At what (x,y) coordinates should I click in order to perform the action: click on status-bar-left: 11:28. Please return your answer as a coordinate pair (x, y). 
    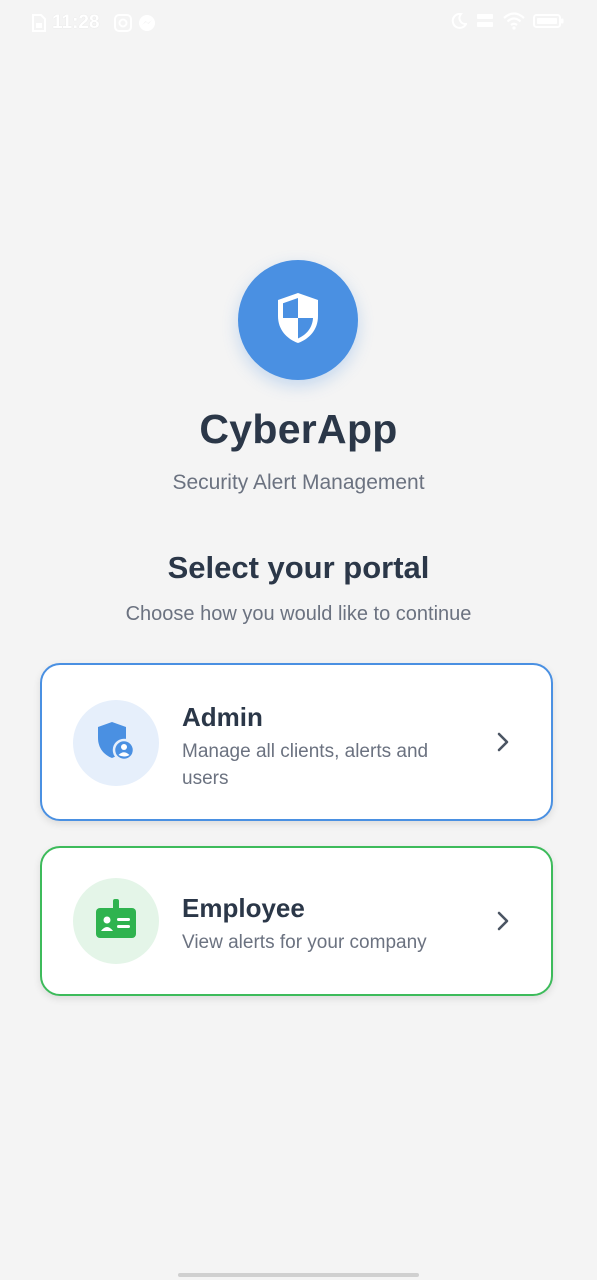
    Looking at the image, I should click on (94, 23).